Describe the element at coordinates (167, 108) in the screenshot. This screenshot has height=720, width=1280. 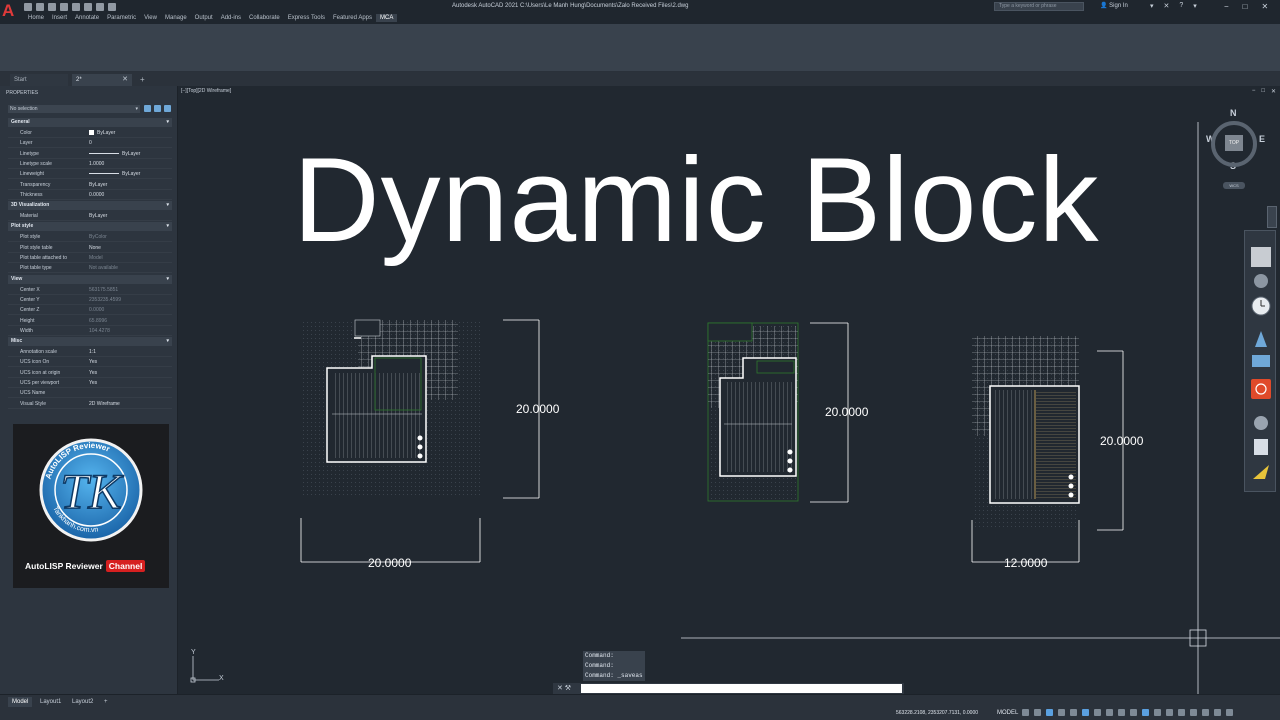
I see `quick-select-icon` at that location.